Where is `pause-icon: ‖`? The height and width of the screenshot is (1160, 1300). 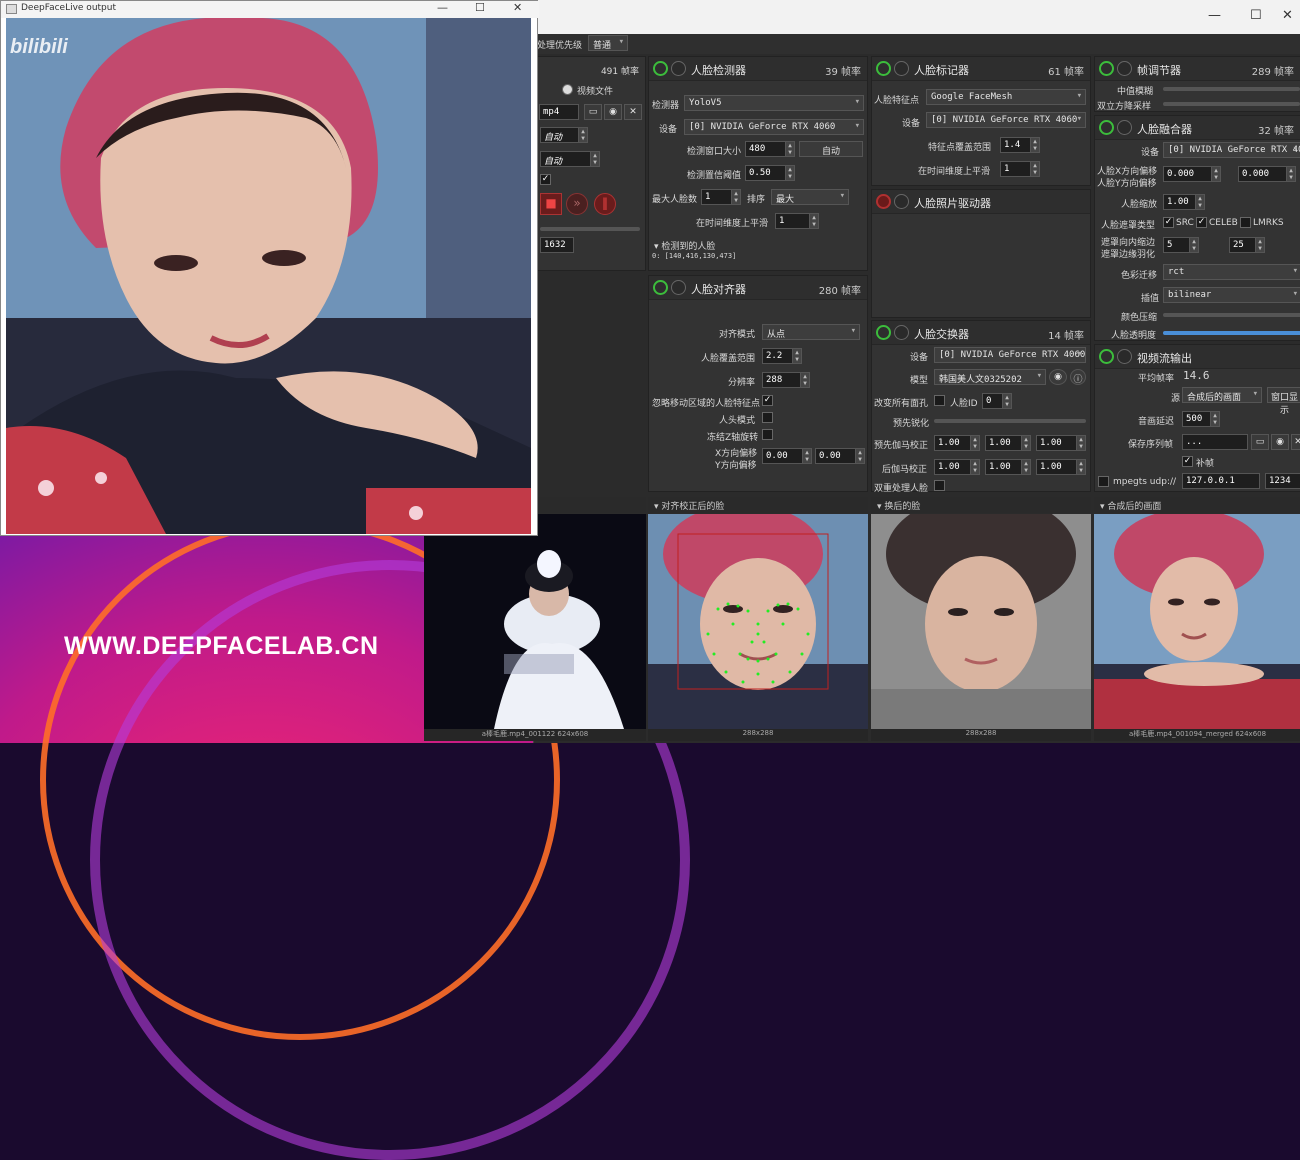
pause-icon: ‖ is located at coordinates (605, 204).